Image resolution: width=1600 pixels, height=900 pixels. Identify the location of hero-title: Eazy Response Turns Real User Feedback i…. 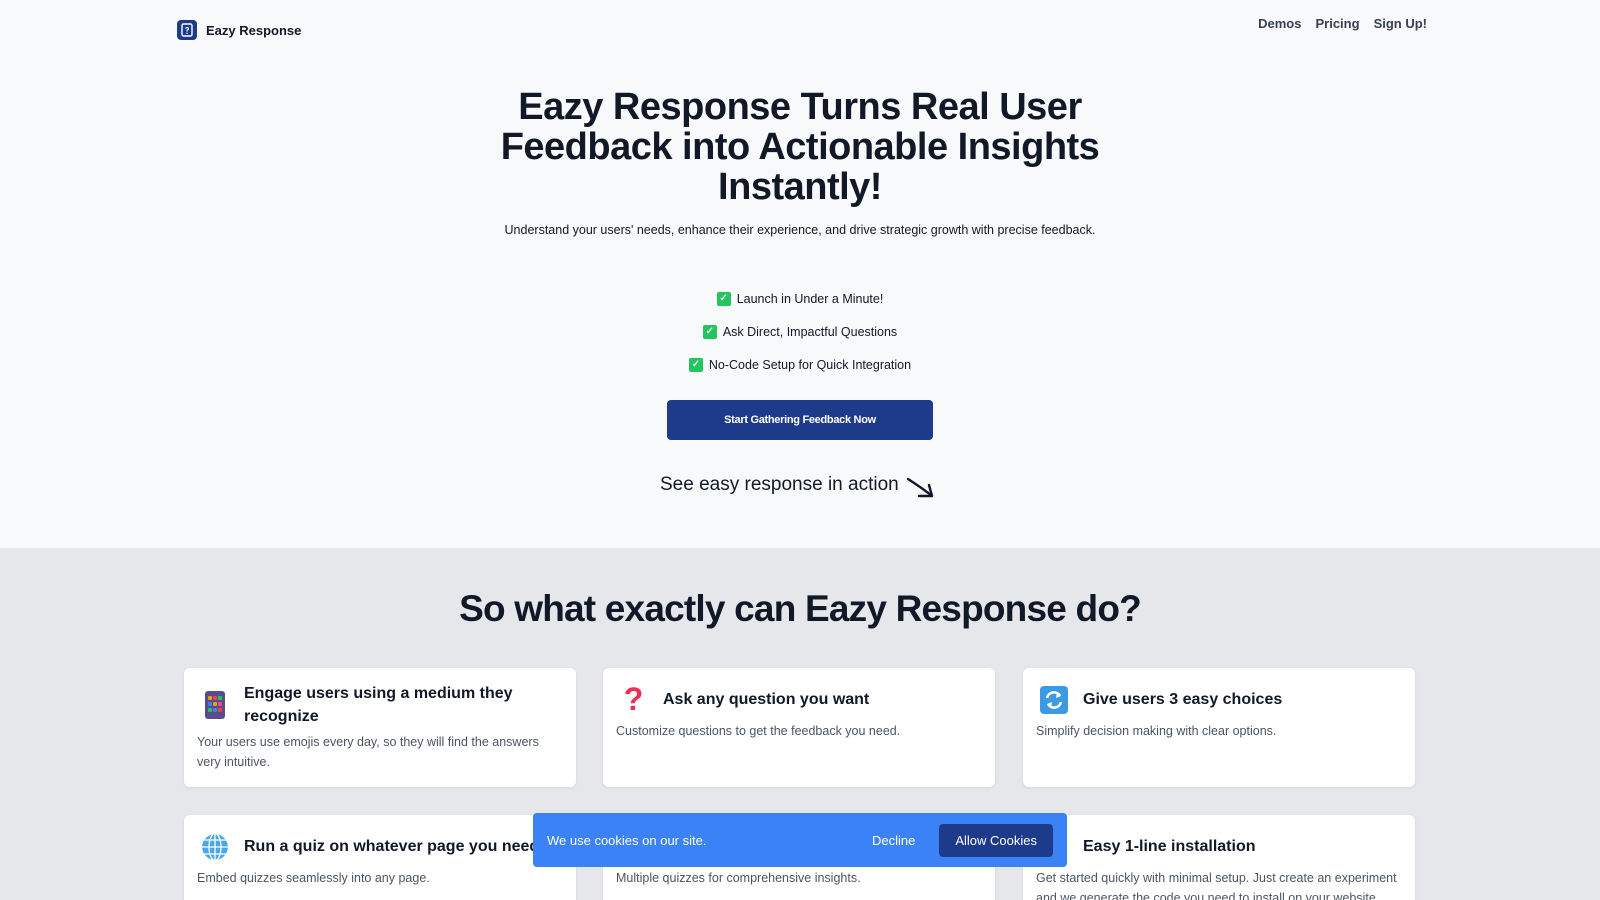
(800, 147).